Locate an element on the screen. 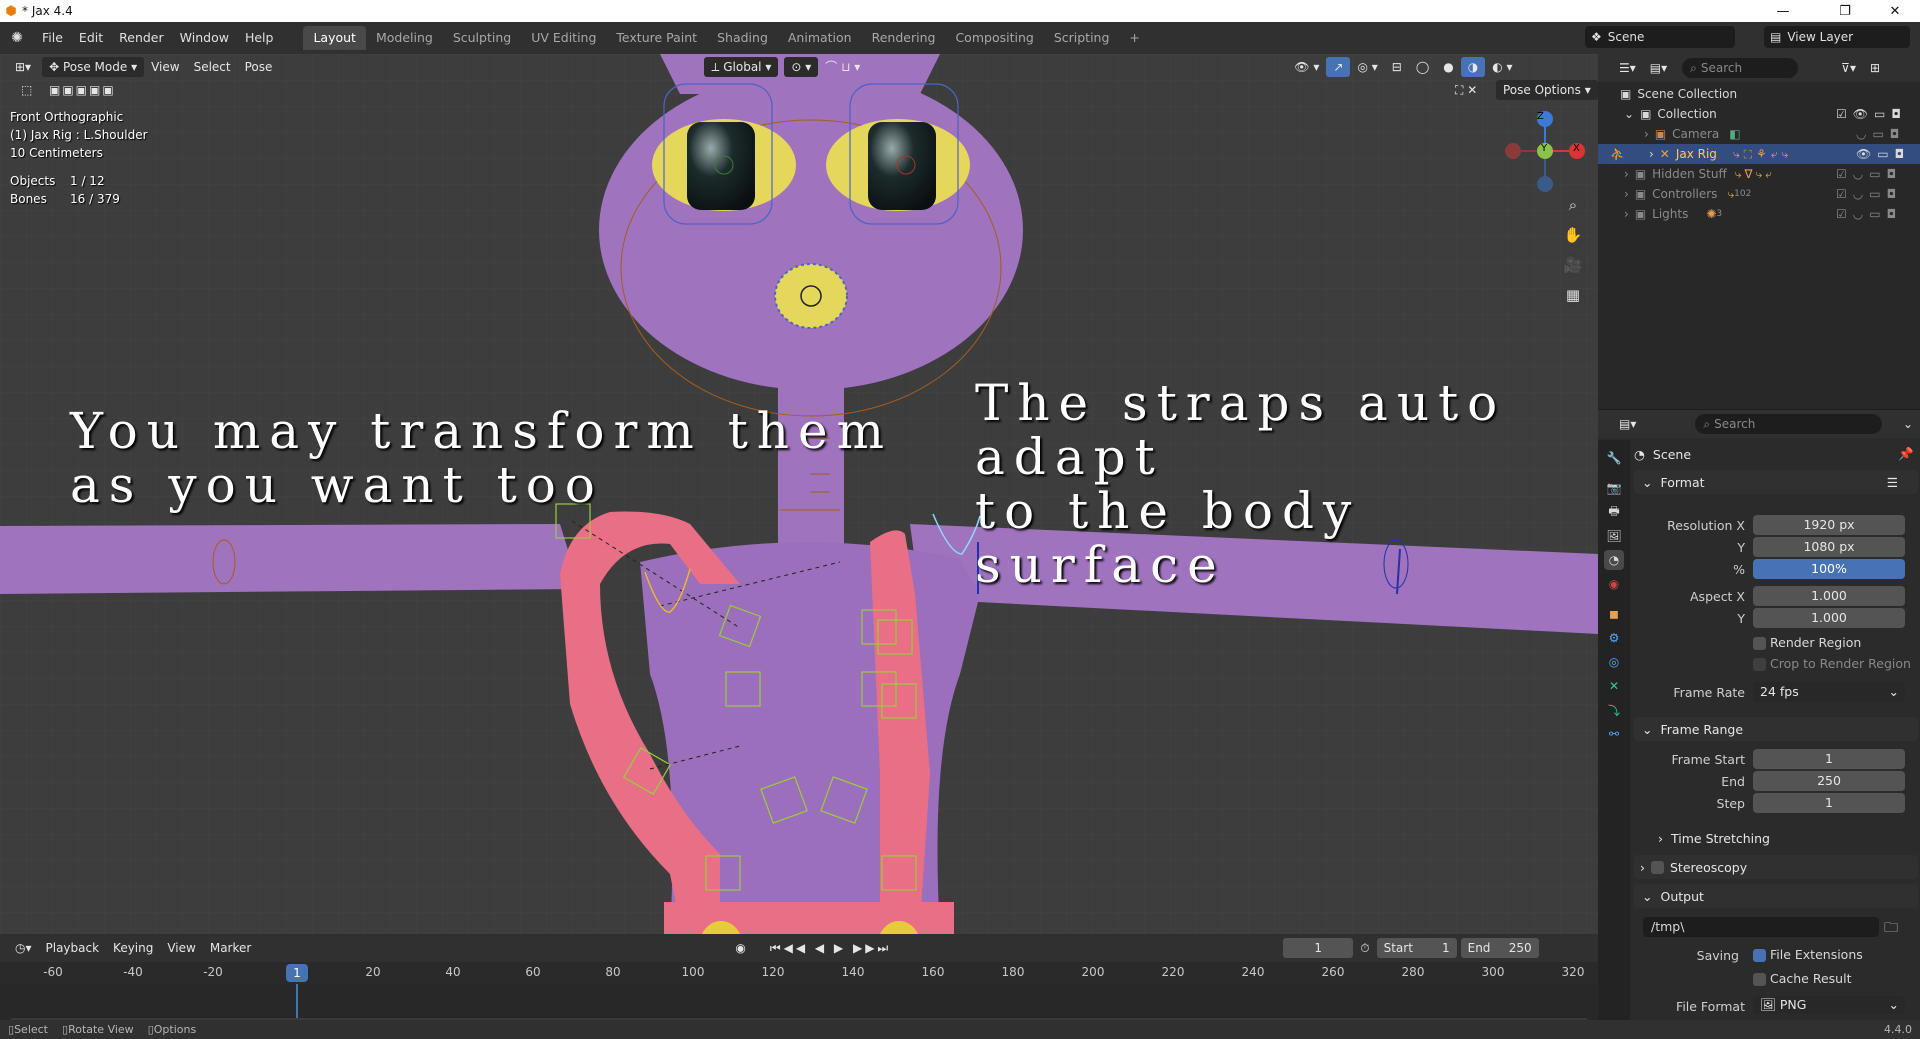 The height and width of the screenshot is (1039, 1920). resolution-x-field: 1920 px is located at coordinates (1829, 525).